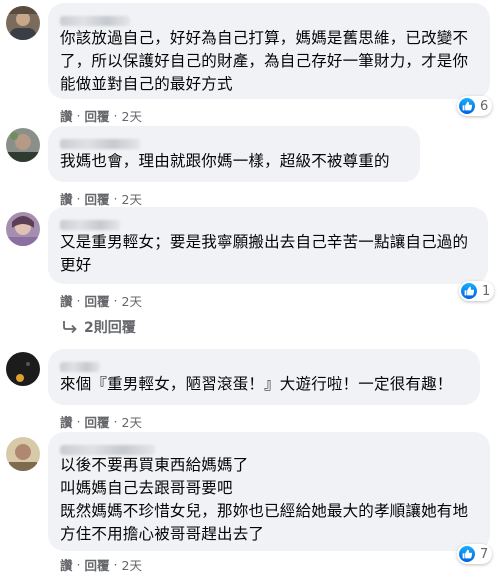 This screenshot has width=500, height=574. I want to click on comment-text: 我媽也會，理由就跟你媽一樣，超級不被尊重的, so click(225, 161).